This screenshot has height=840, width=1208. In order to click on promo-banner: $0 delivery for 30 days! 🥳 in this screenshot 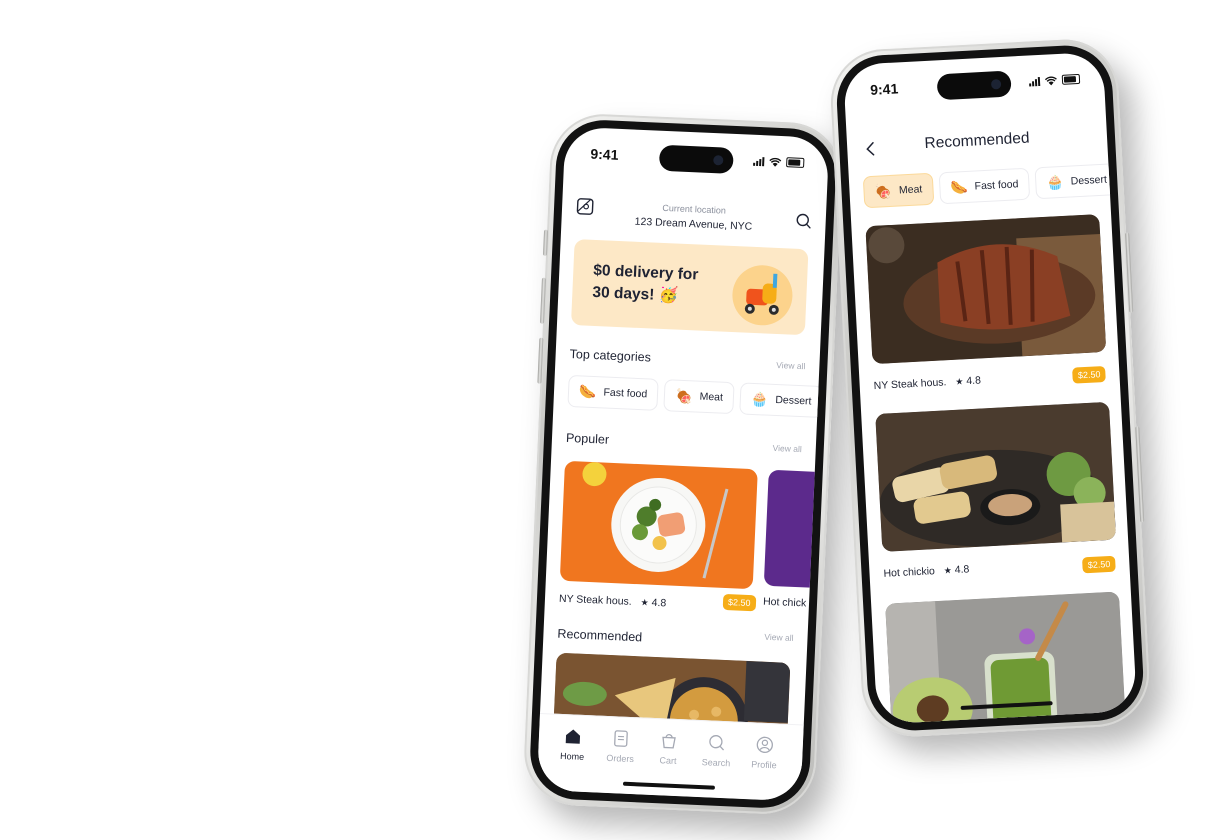, I will do `click(689, 287)`.